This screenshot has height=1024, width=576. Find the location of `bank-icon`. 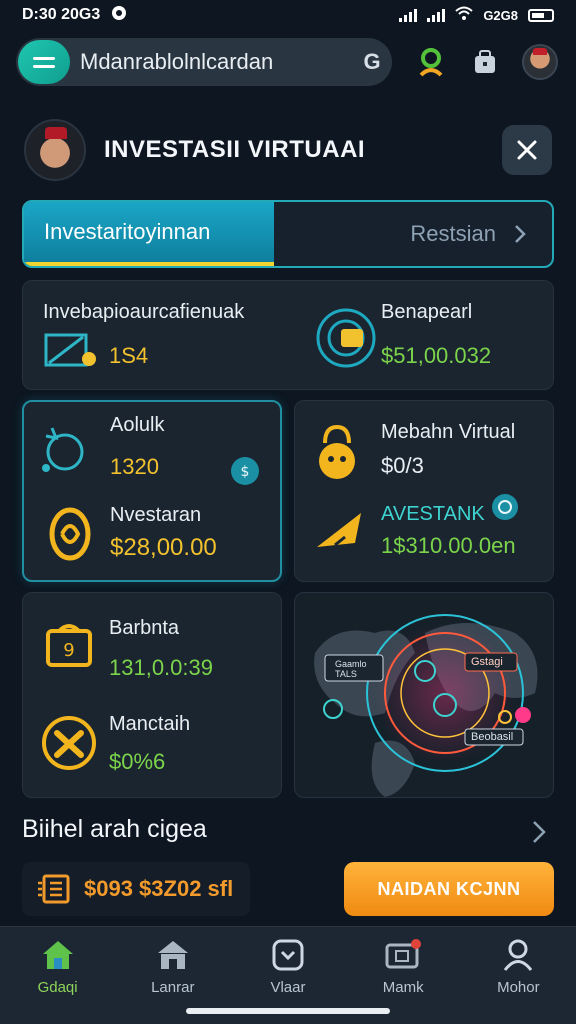

bank-icon is located at coordinates (172, 955).